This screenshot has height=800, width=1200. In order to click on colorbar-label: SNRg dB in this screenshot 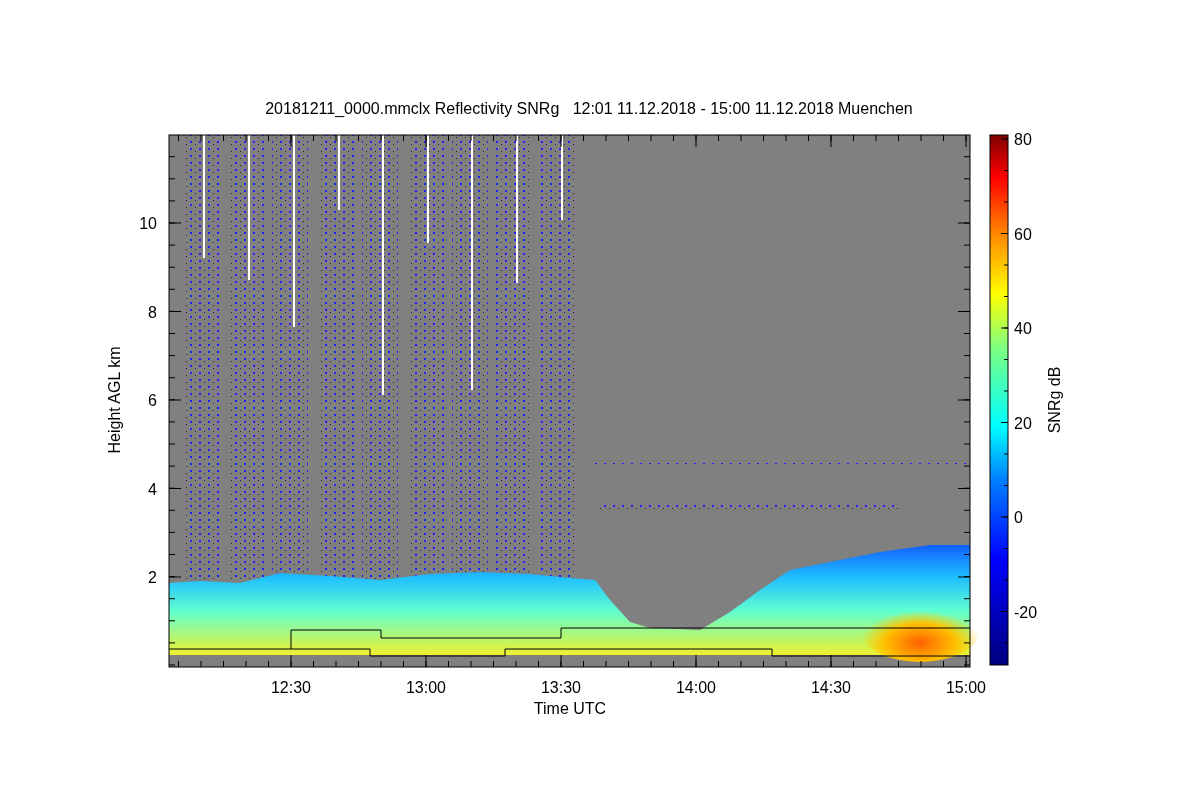, I will do `click(1054, 400)`.